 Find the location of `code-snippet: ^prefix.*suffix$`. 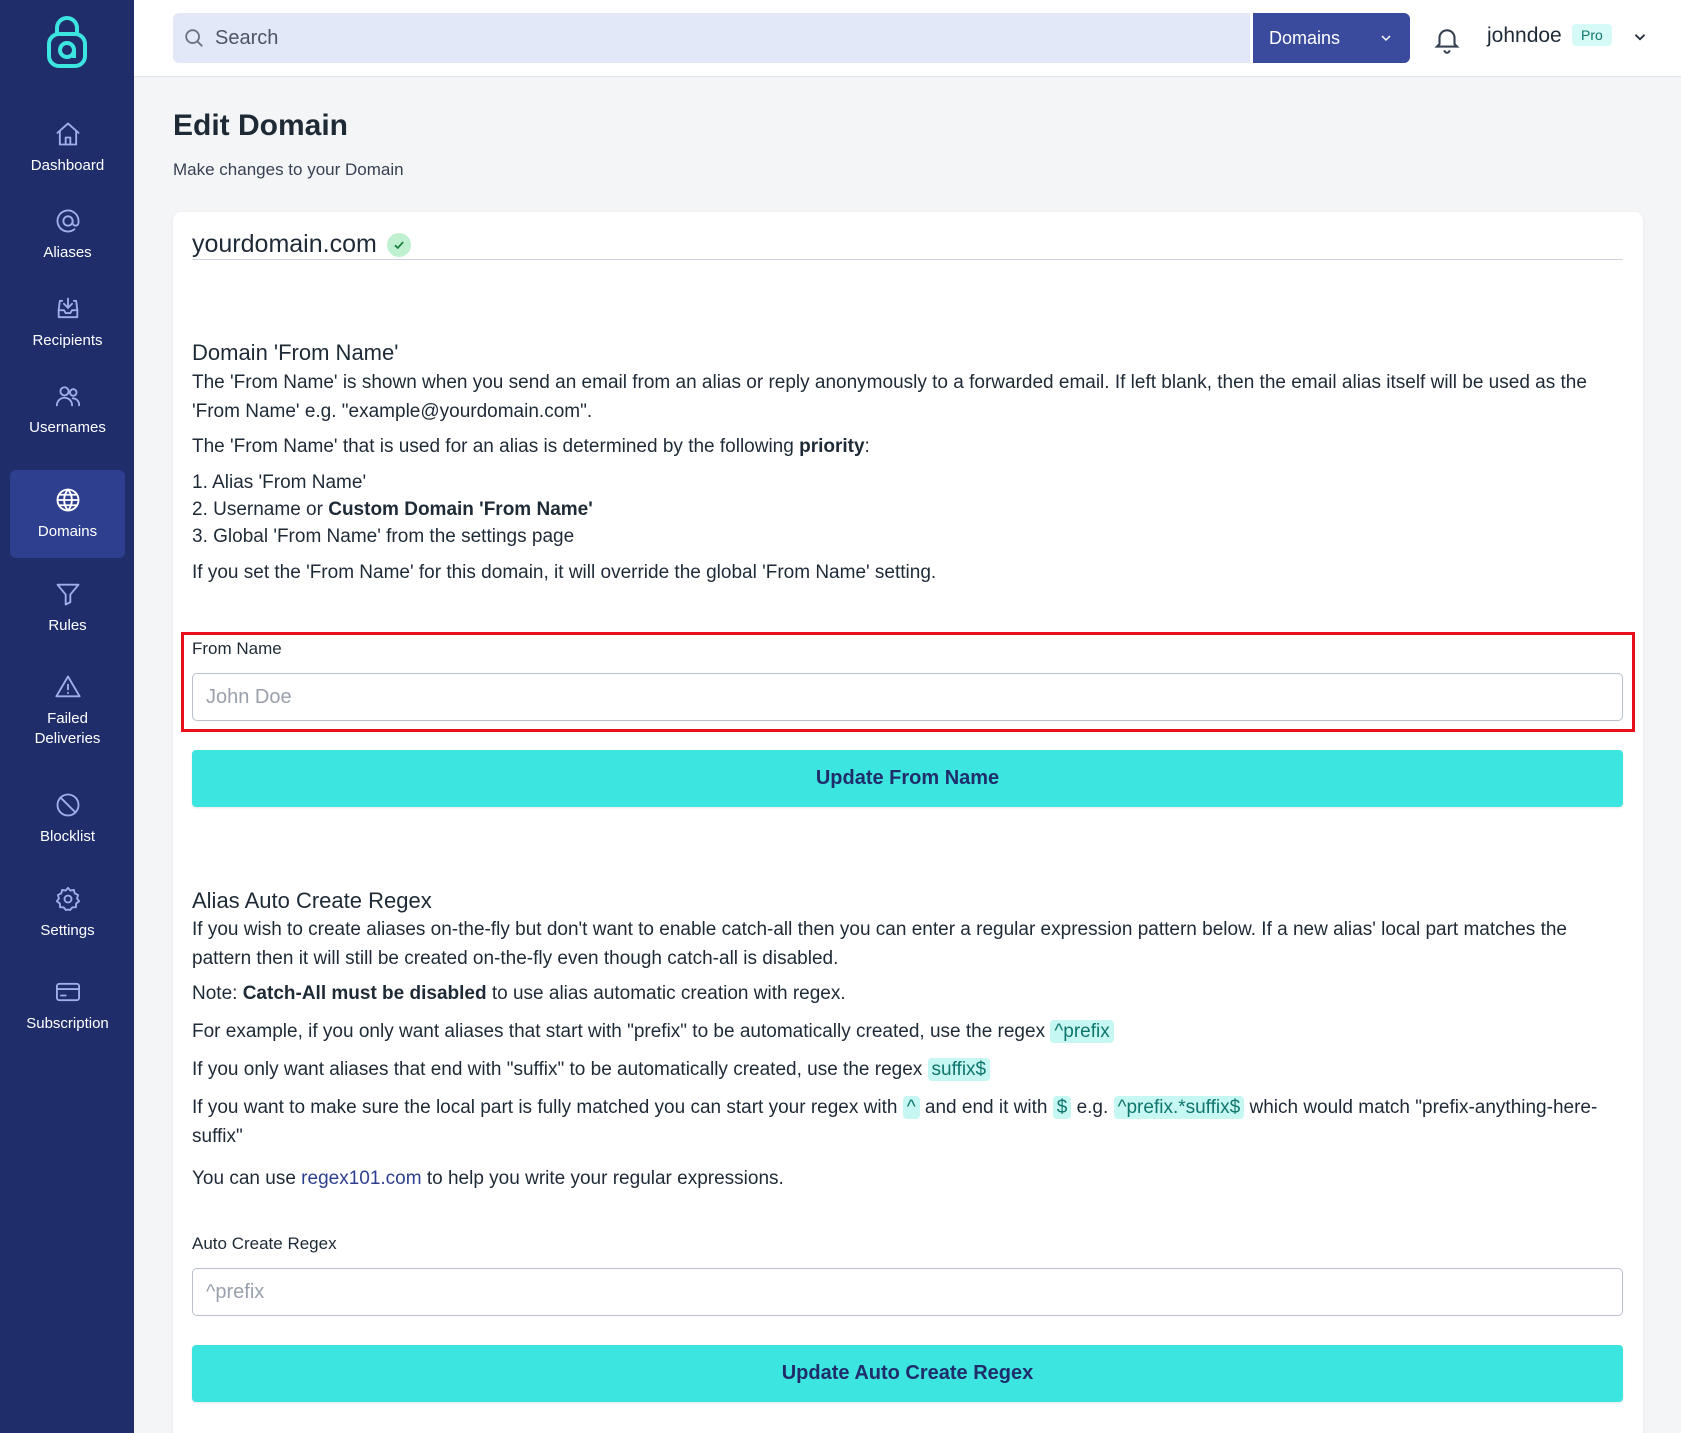

code-snippet: ^prefix.*suffix$ is located at coordinates (1179, 1107).